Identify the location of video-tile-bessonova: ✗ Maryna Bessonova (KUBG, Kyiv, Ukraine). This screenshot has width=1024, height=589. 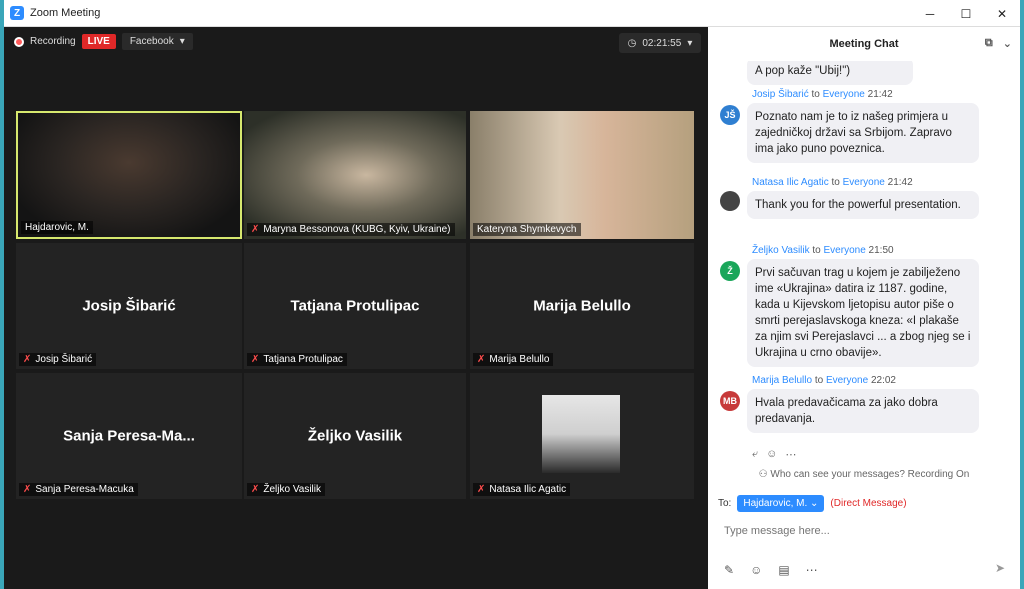
(355, 175).